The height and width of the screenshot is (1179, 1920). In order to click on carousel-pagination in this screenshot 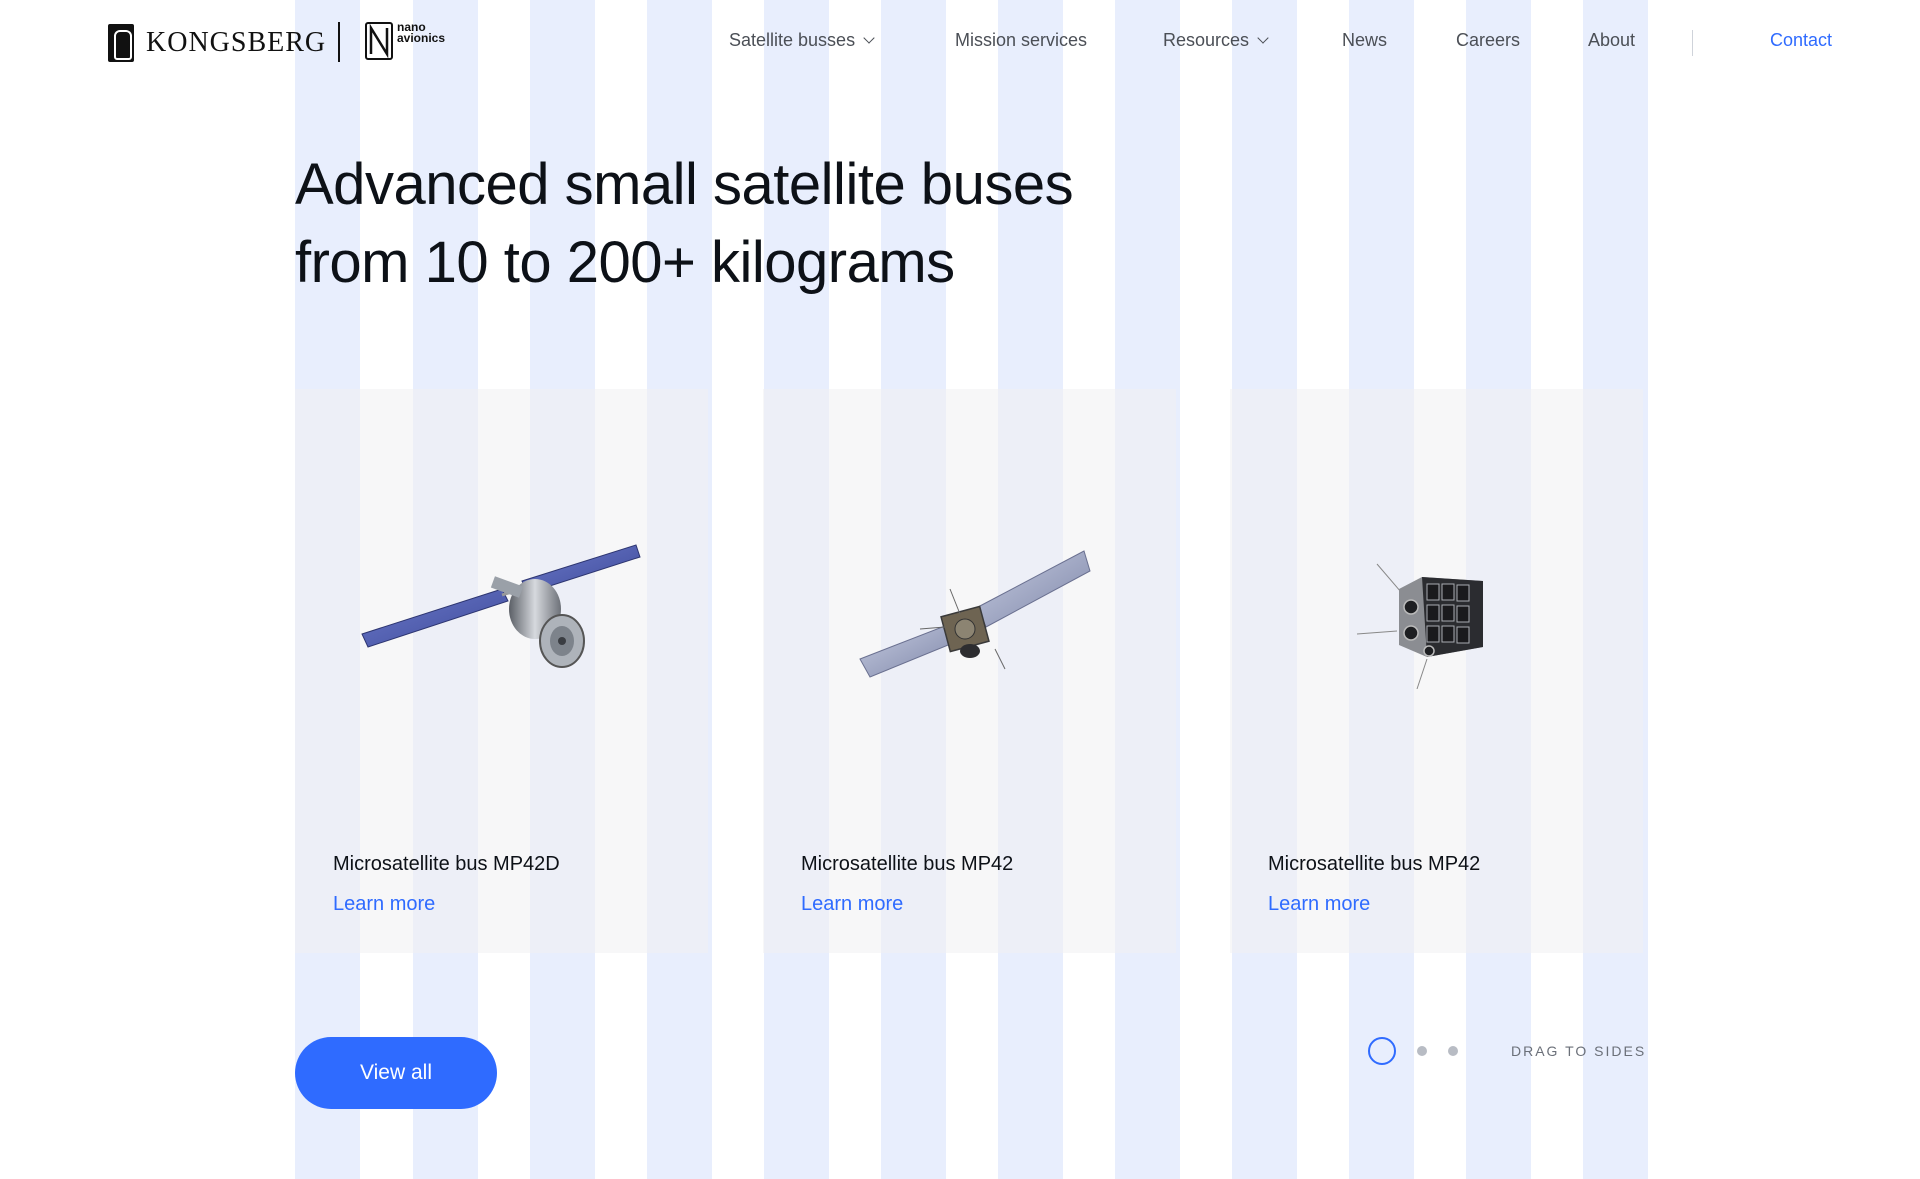, I will do `click(1423, 1051)`.